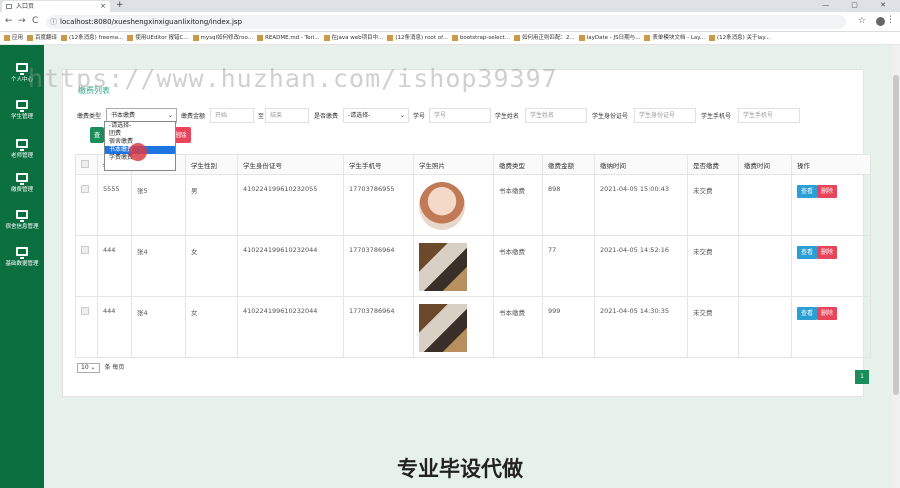  What do you see at coordinates (859, 5) in the screenshot?
I see `window-controls: — ▢ ✕` at bounding box center [859, 5].